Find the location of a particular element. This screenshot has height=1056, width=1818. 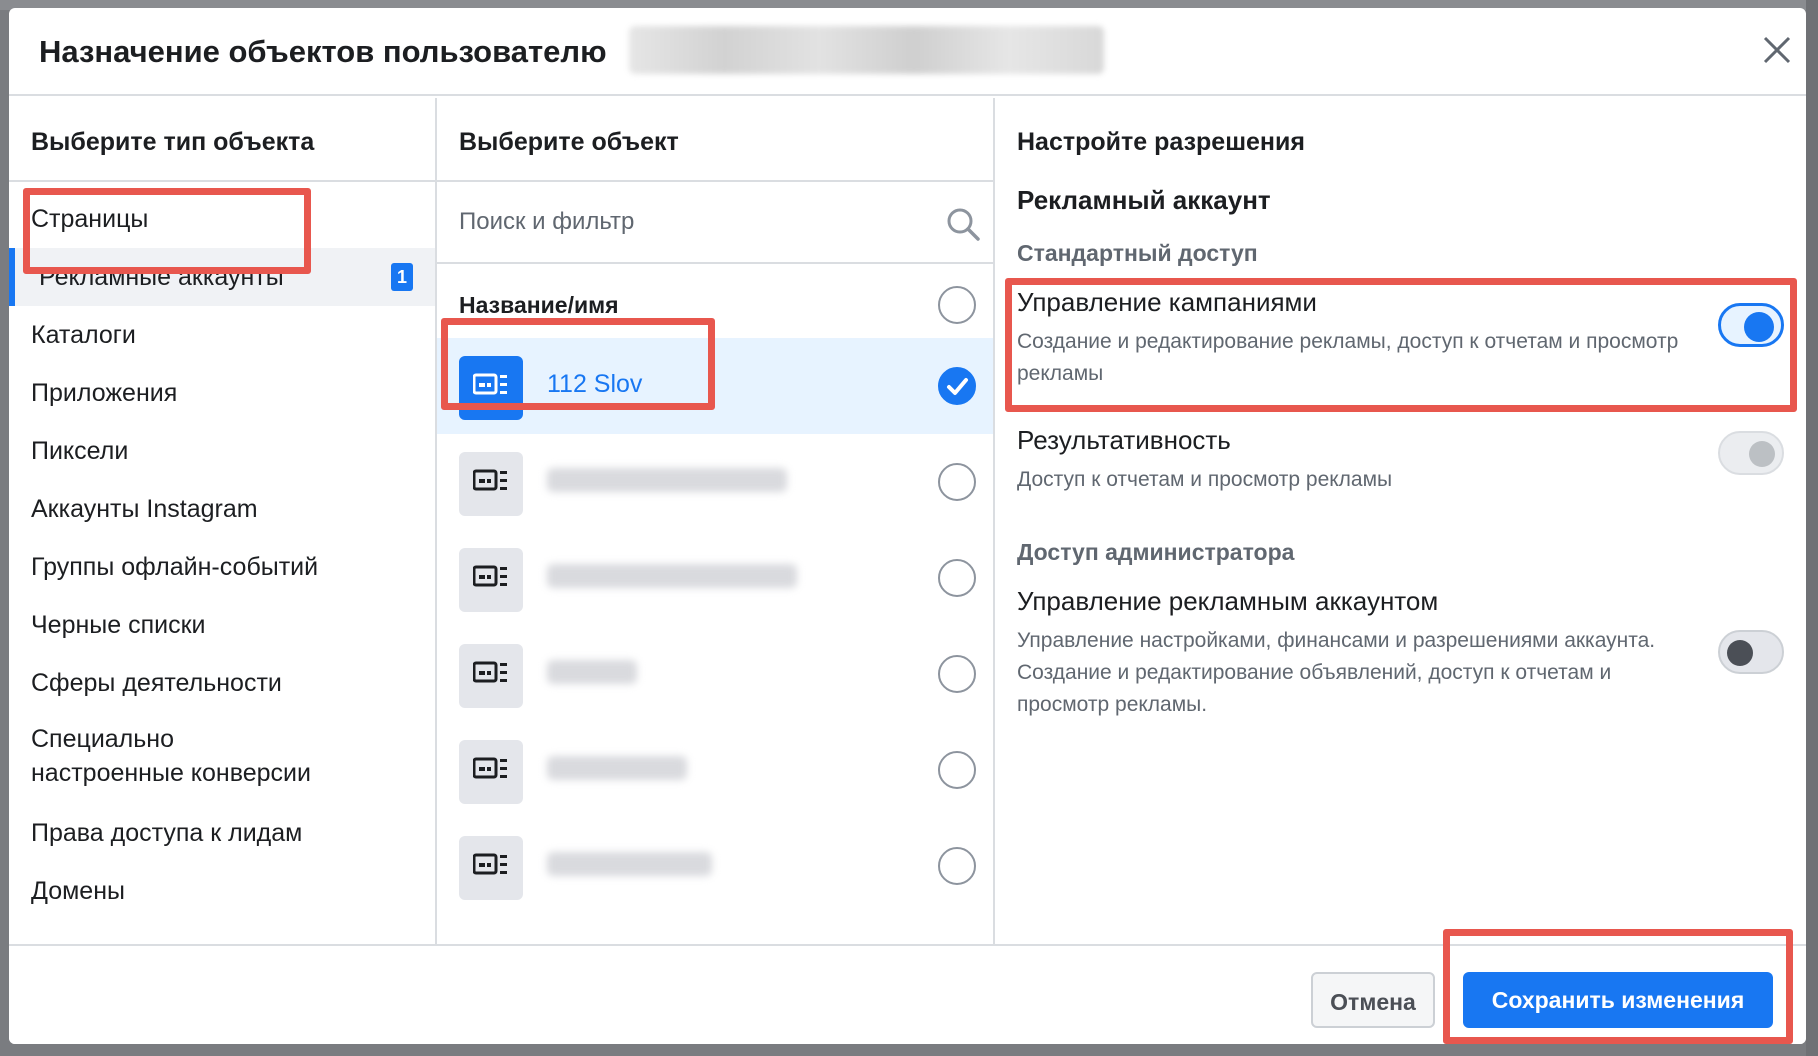

dialog-footer: Отмена Сохранить изменения is located at coordinates (907, 994).